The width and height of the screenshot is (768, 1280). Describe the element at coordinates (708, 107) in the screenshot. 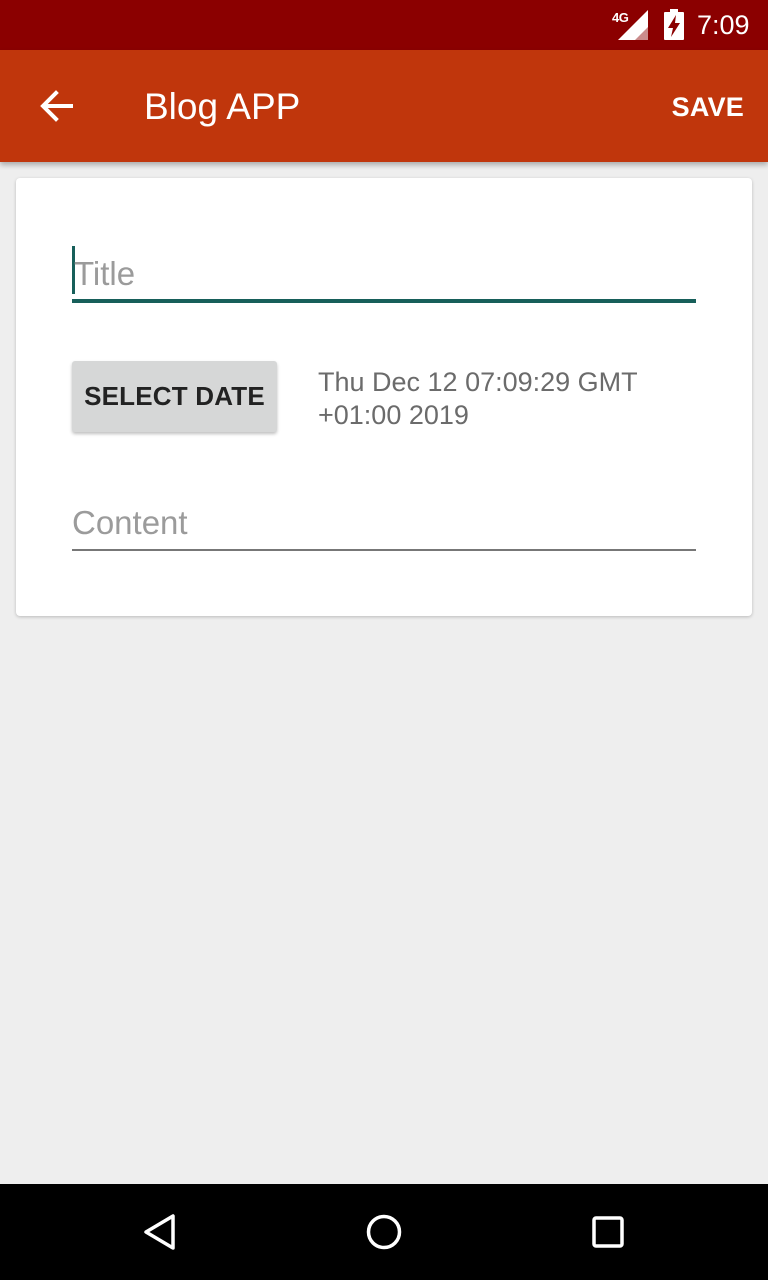

I see `save-button: SAVE` at that location.